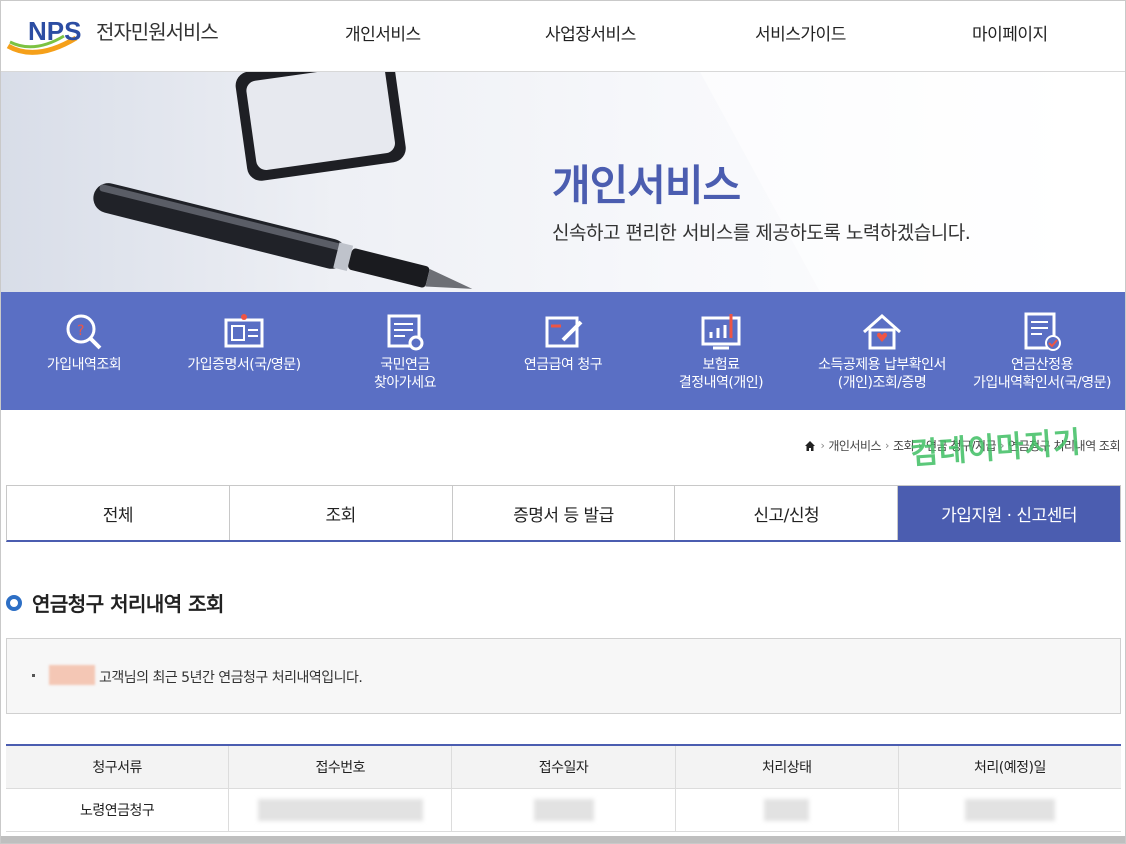 The image size is (1126, 844). I want to click on logo-text: 전자민원서비스, so click(157, 30).